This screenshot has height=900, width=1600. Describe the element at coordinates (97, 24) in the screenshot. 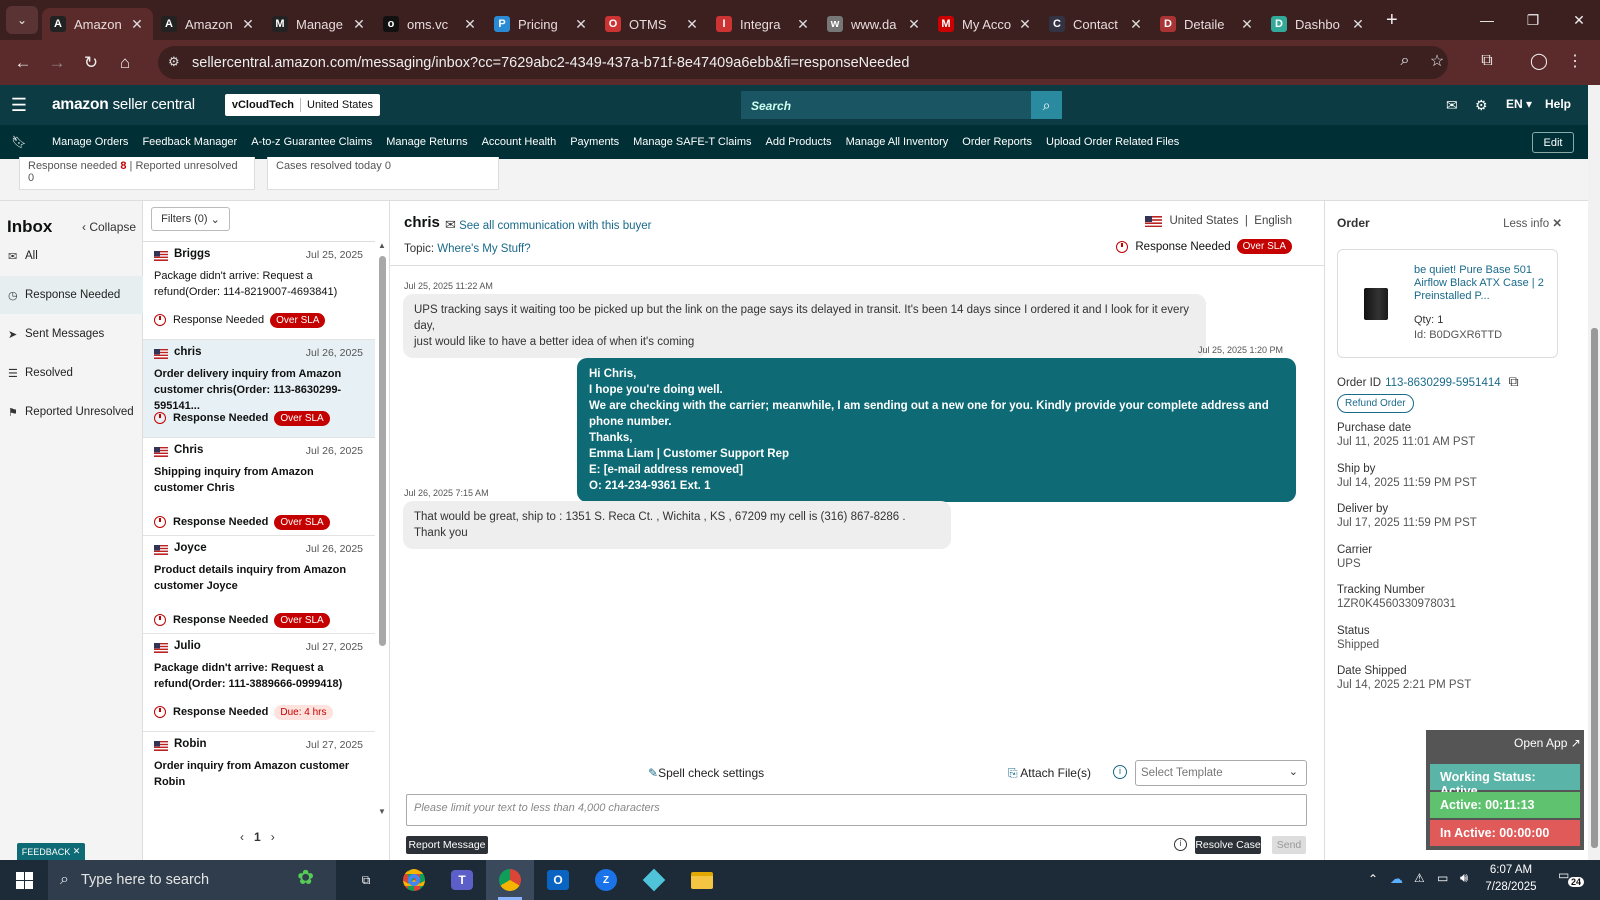

I see `browser-tab: A Amazon ✕` at that location.